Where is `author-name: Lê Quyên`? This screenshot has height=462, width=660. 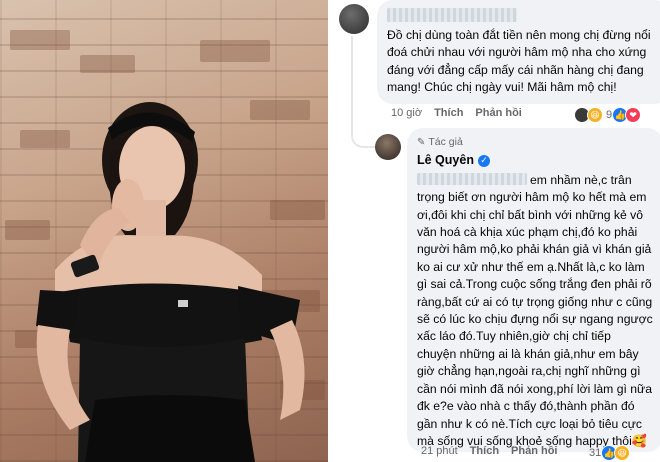
author-name: Lê Quyên is located at coordinates (445, 160).